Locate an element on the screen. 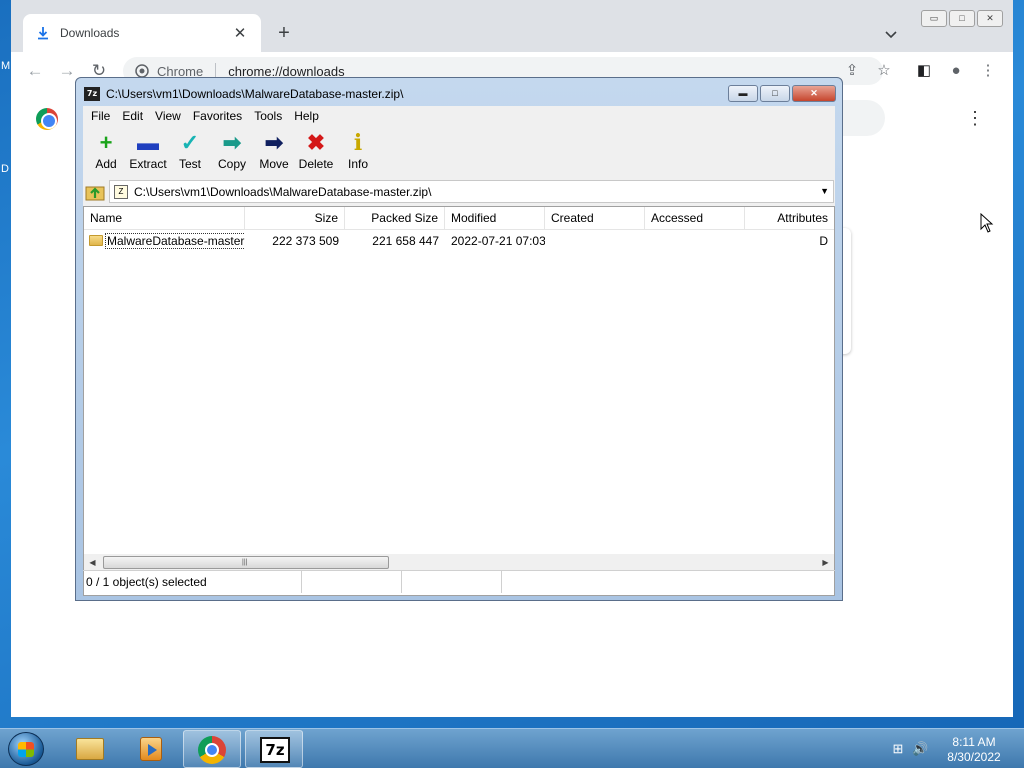  copy-label: Copy is located at coordinates (231, 164).